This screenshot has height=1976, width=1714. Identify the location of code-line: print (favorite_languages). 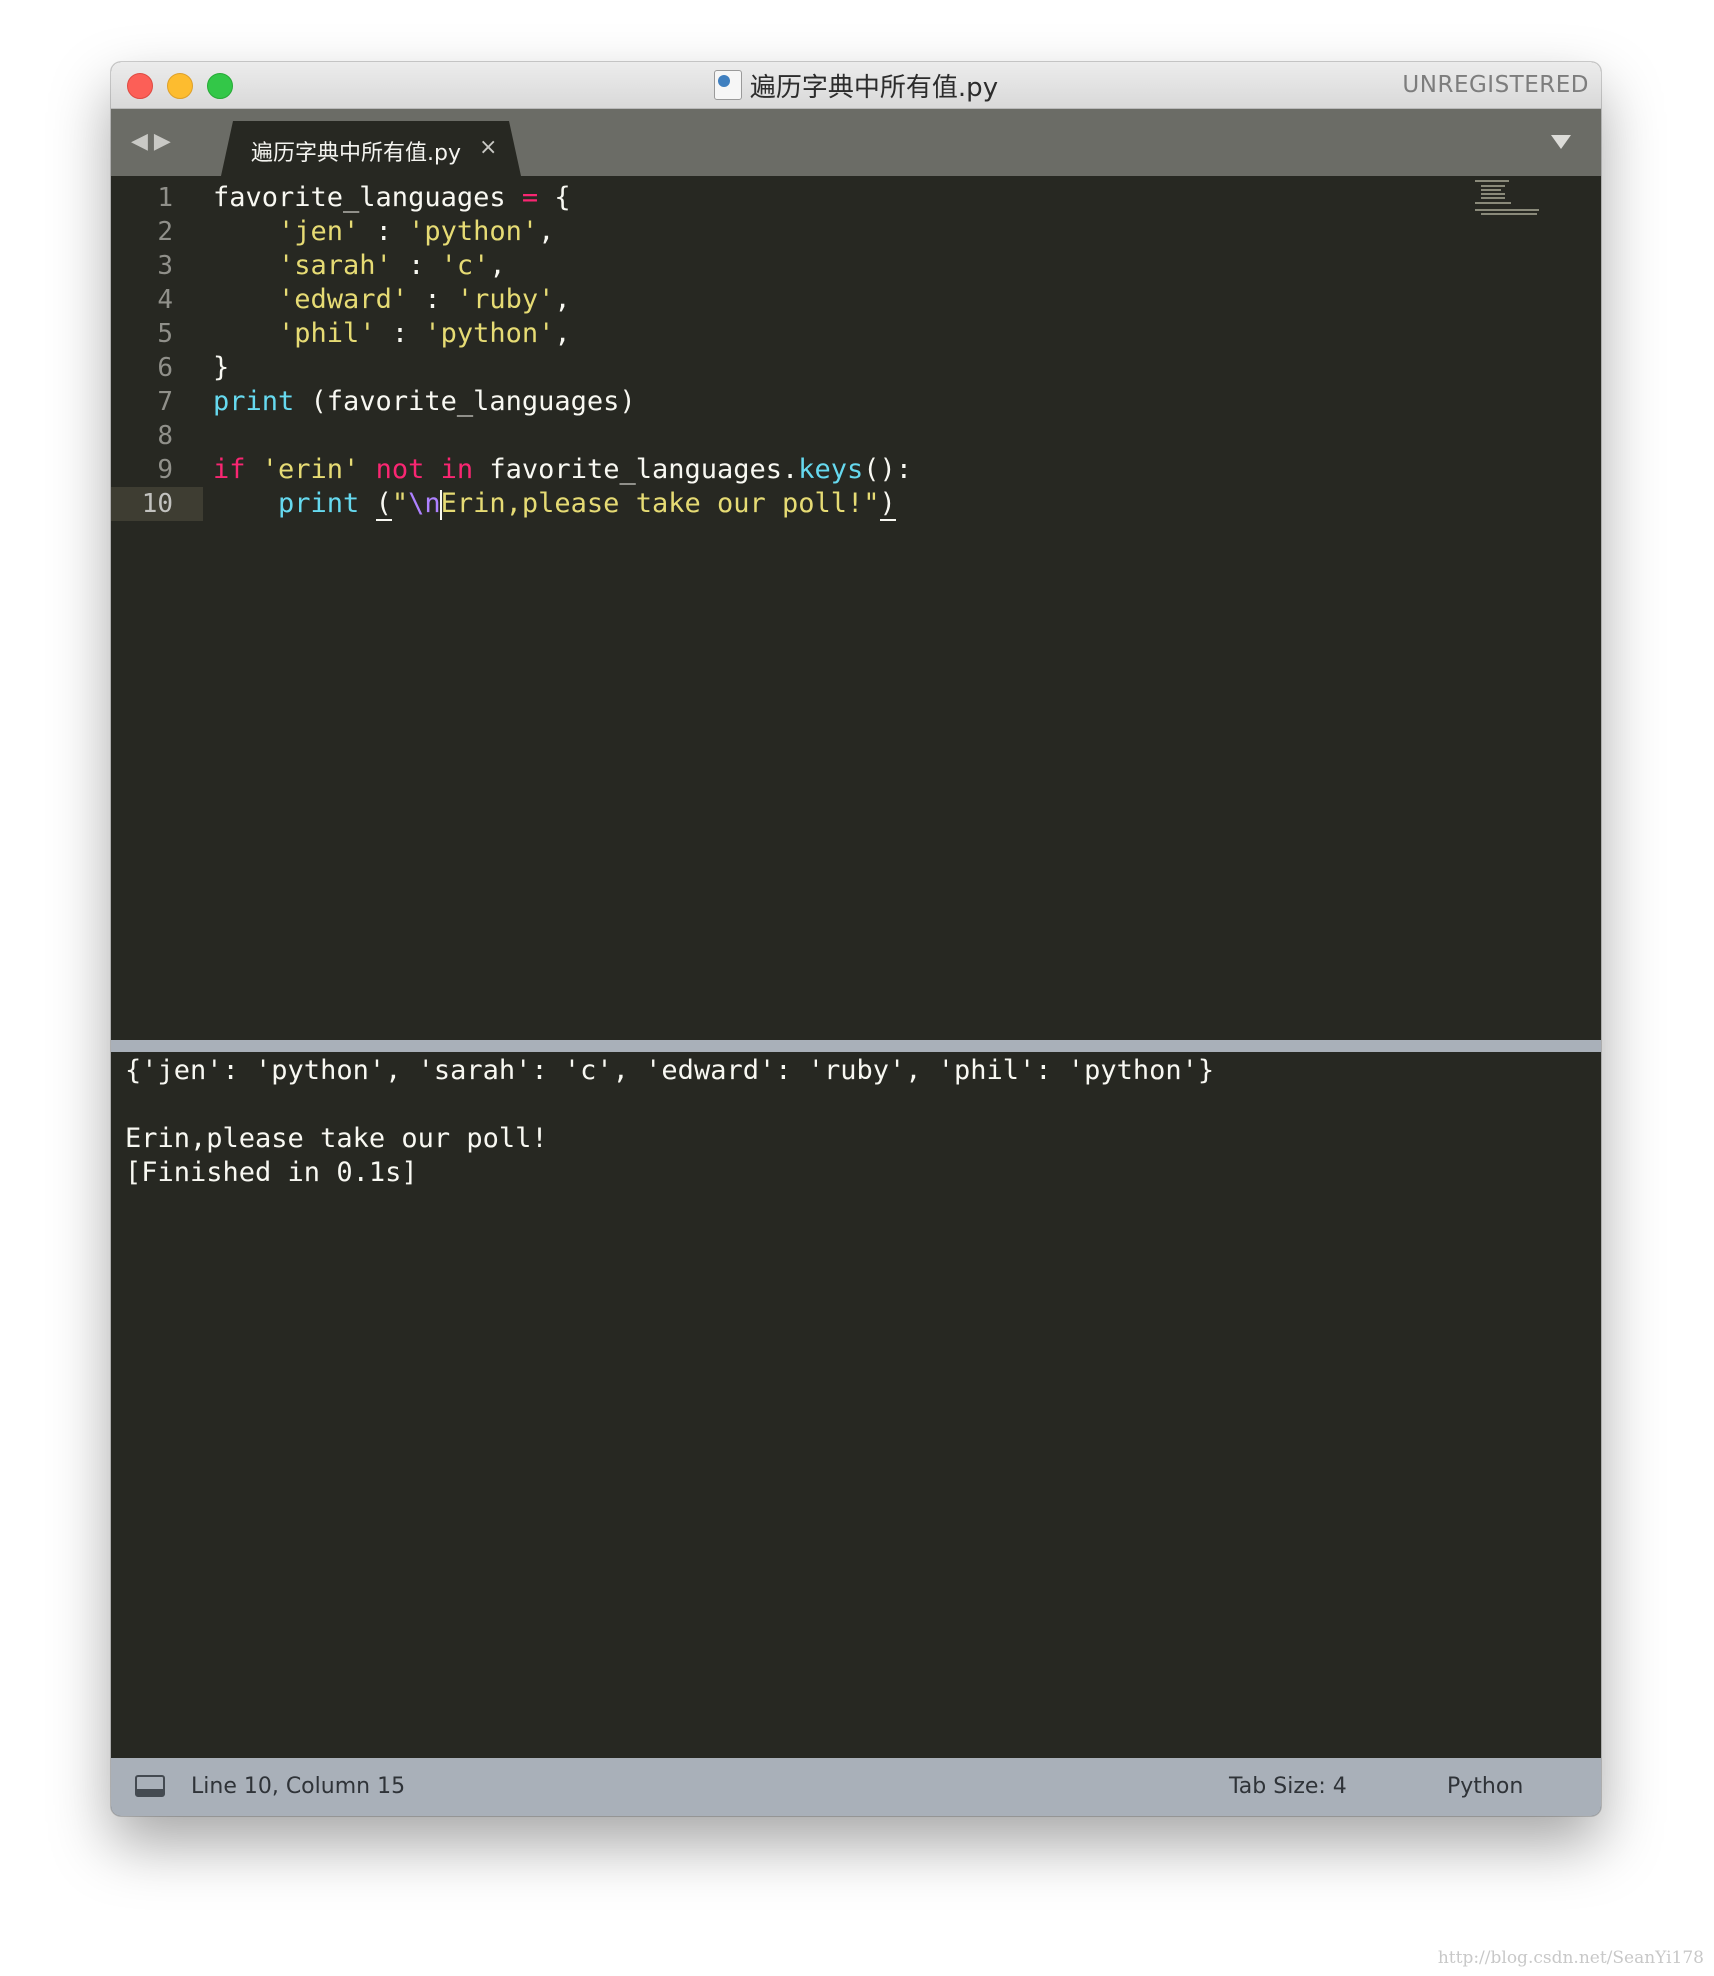
(424, 402).